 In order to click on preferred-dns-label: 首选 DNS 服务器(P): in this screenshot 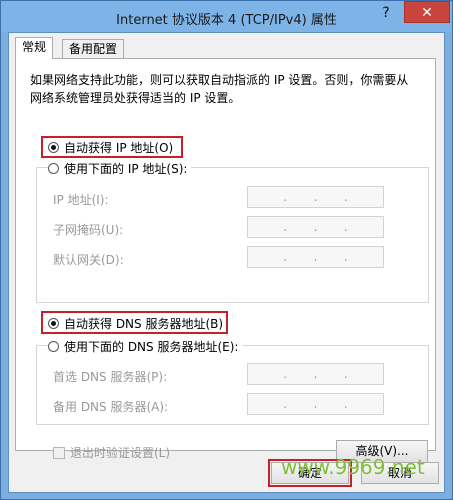, I will do `click(110, 377)`.